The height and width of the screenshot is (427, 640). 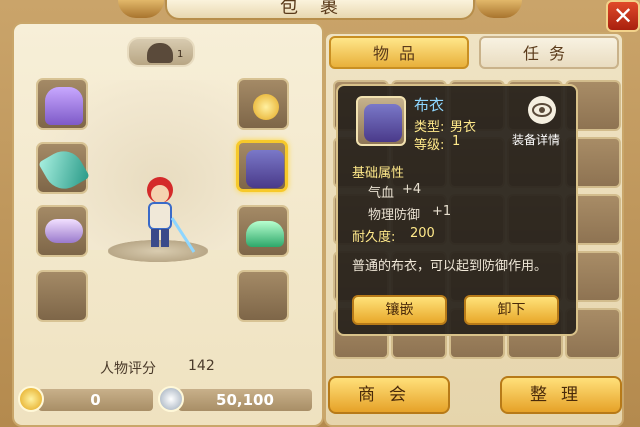 What do you see at coordinates (374, 237) in the screenshot?
I see `durability-label: 耐久度:` at bounding box center [374, 237].